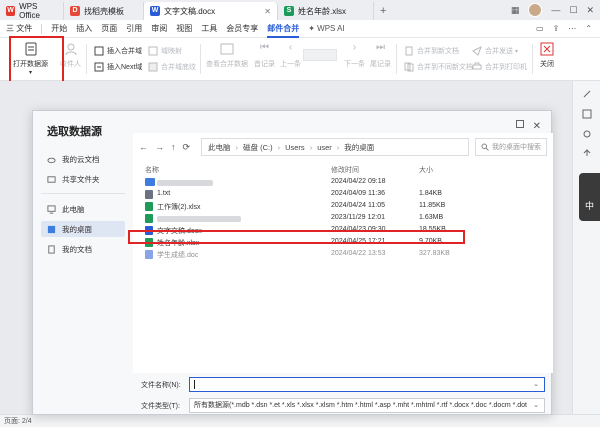  What do you see at coordinates (359, 147) in the screenshot?
I see `breadcrumb-item: 我的桌面` at bounding box center [359, 147].